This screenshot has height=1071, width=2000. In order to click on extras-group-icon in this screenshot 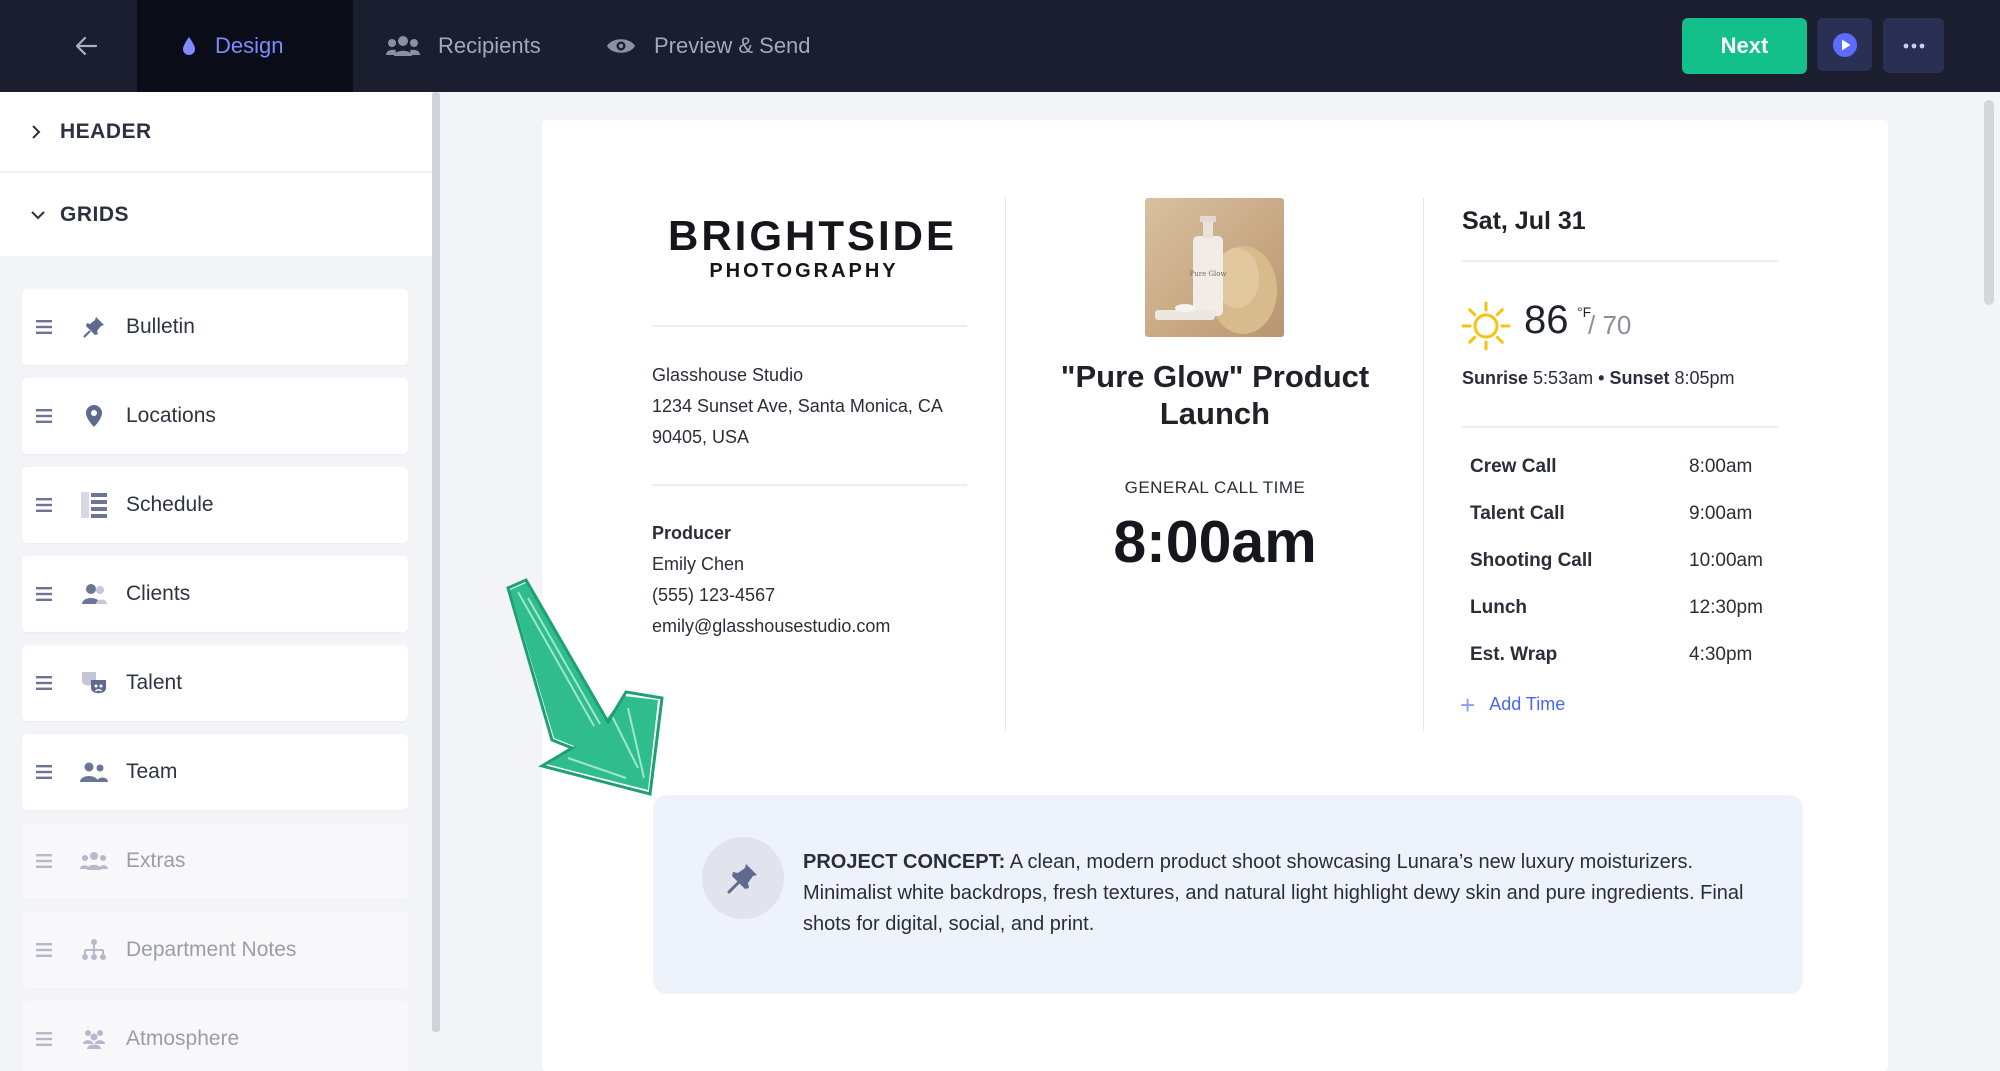, I will do `click(94, 861)`.